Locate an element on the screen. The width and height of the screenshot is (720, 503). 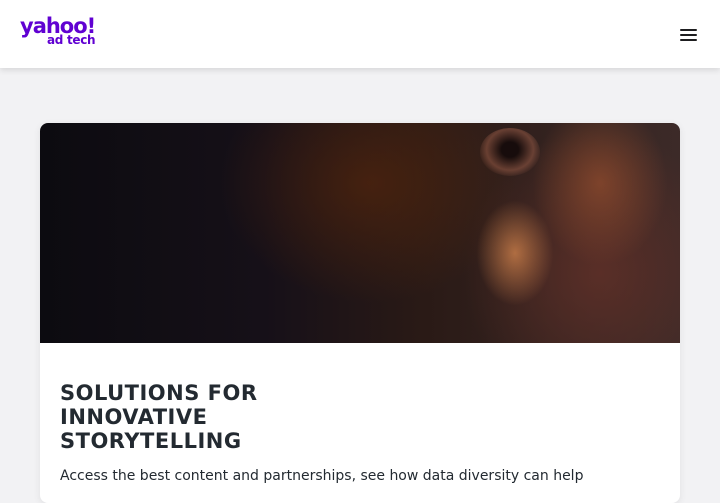
card-title: SOLUTIONS FOR INNOVATIVE STORYTELLING is located at coordinates (159, 417).